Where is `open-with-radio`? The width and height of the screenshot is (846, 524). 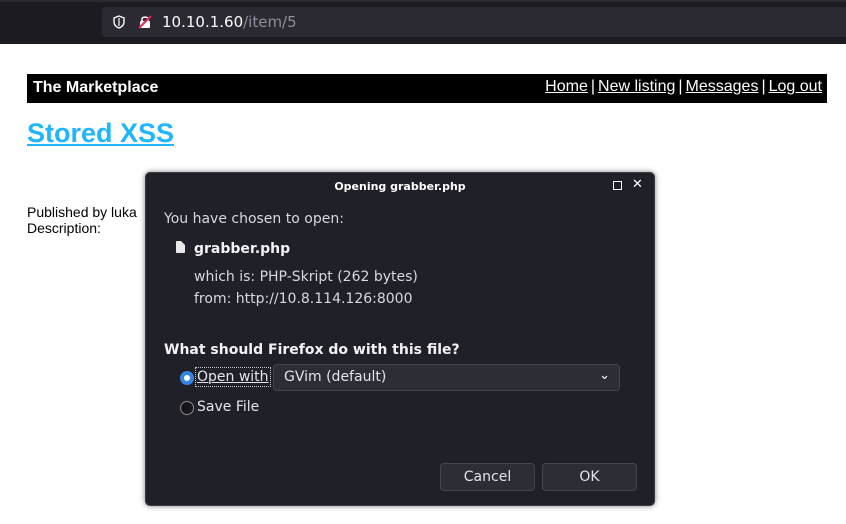 open-with-radio is located at coordinates (187, 378).